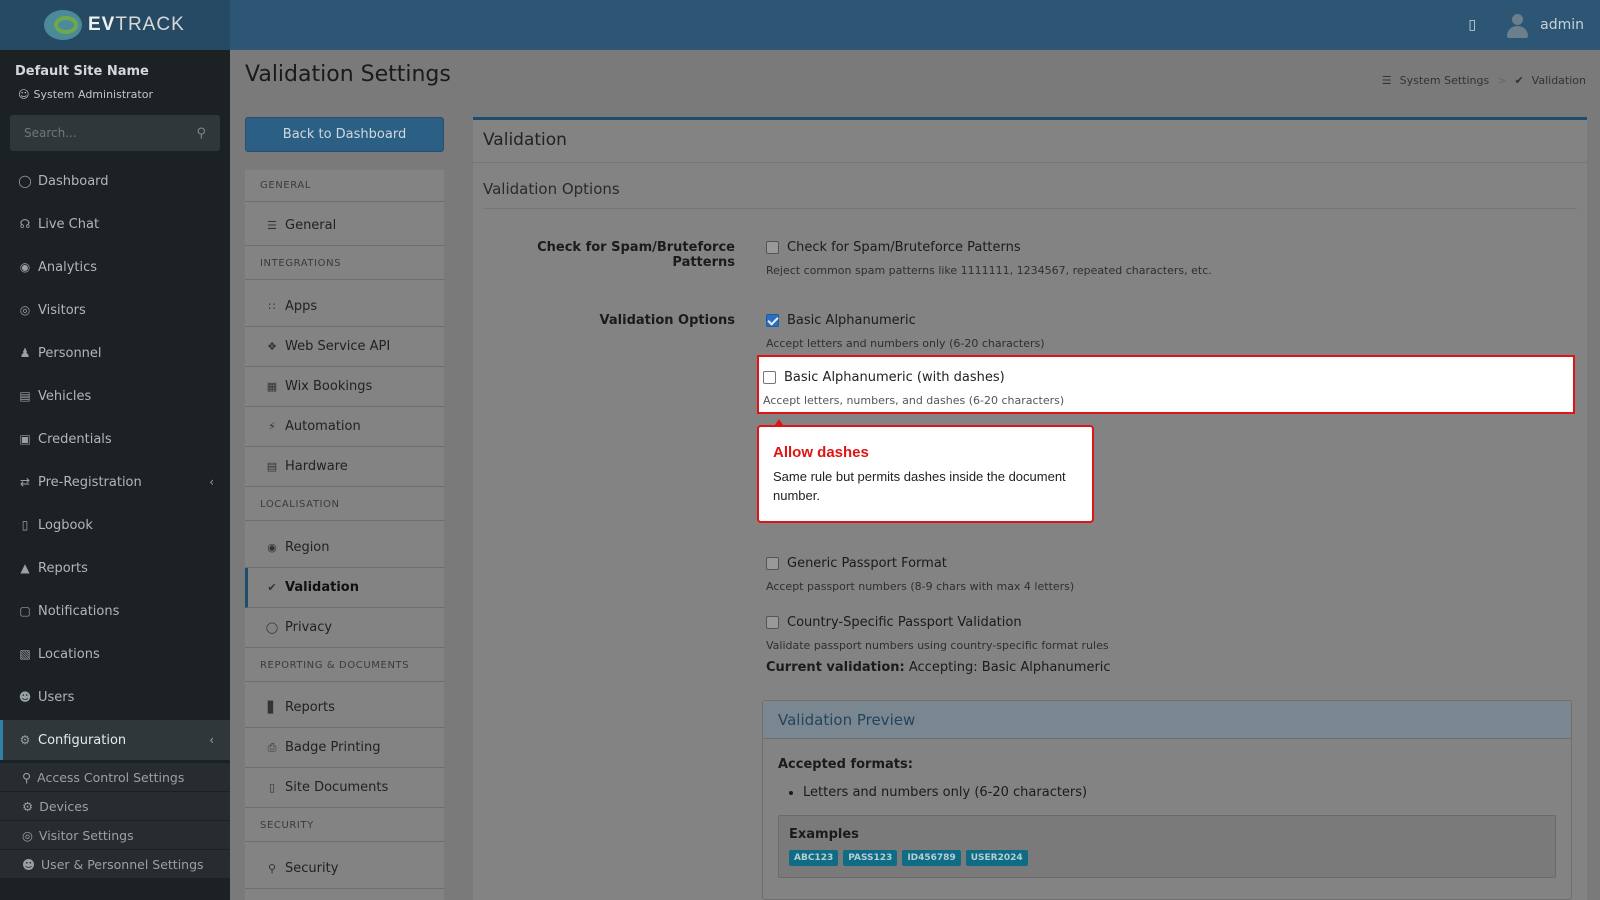 The width and height of the screenshot is (1600, 900). I want to click on headset-icon: ☊, so click(25, 224).